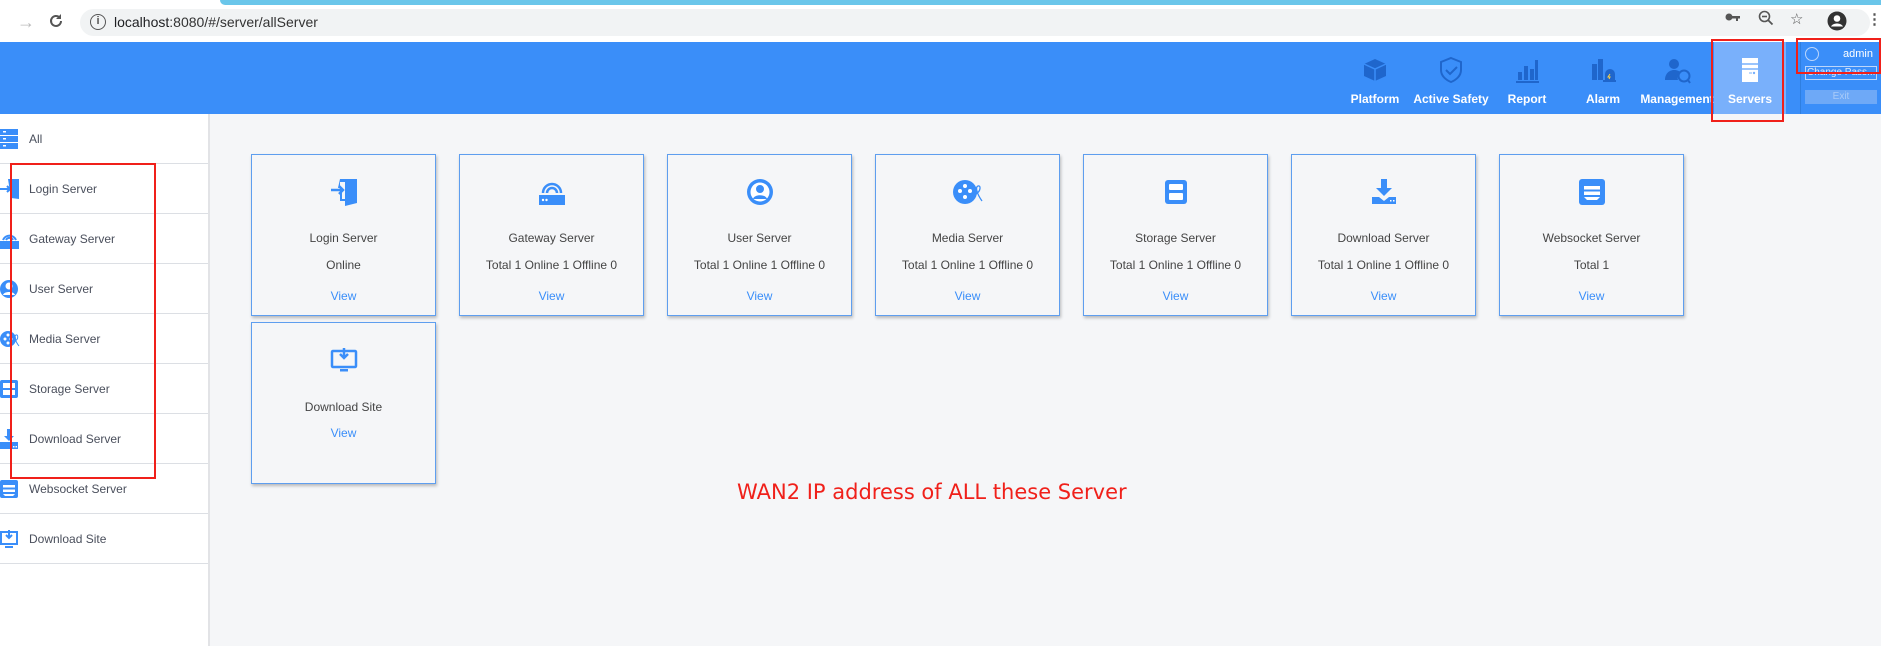 Image resolution: width=1881 pixels, height=646 pixels. Describe the element at coordinates (759, 238) in the screenshot. I see `card-title: User Server` at that location.